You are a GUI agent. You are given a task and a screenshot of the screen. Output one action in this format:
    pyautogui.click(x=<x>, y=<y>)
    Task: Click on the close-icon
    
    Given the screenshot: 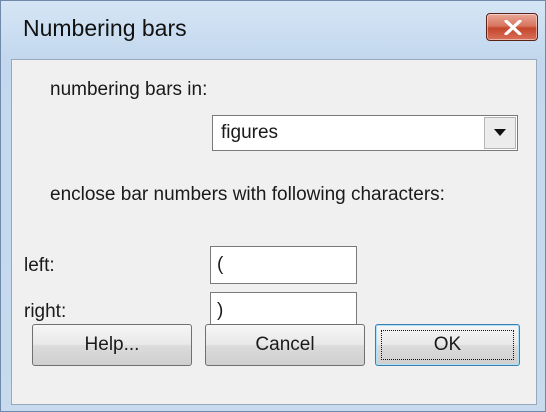 What is the action you would take?
    pyautogui.click(x=513, y=27)
    